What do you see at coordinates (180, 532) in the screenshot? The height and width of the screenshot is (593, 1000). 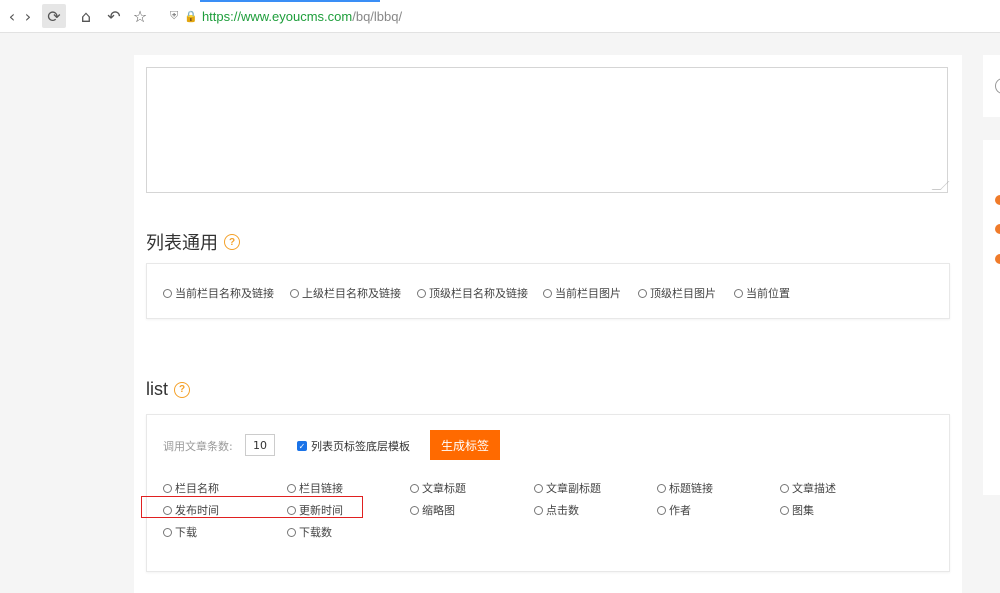 I see `radio-option: 下载` at bounding box center [180, 532].